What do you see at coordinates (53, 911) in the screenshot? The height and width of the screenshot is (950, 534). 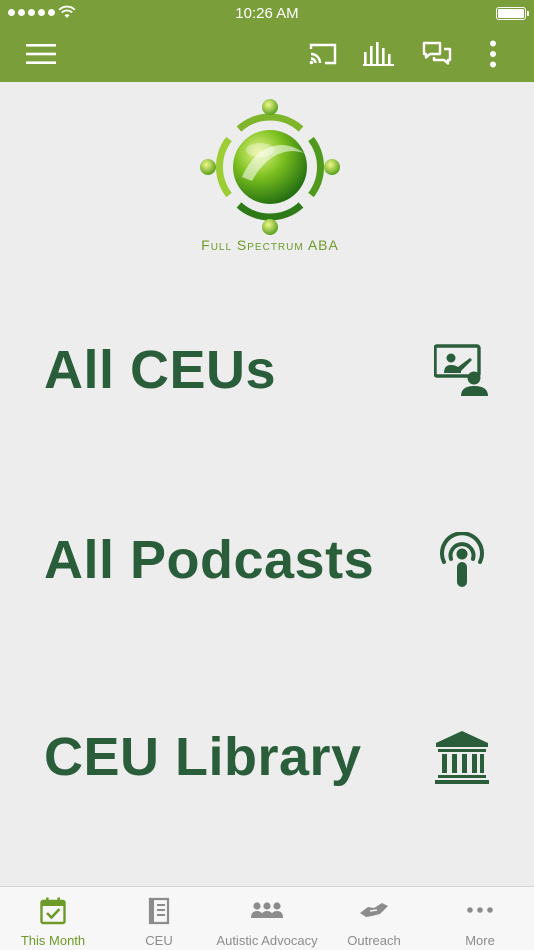 I see `calendar-check-icon` at bounding box center [53, 911].